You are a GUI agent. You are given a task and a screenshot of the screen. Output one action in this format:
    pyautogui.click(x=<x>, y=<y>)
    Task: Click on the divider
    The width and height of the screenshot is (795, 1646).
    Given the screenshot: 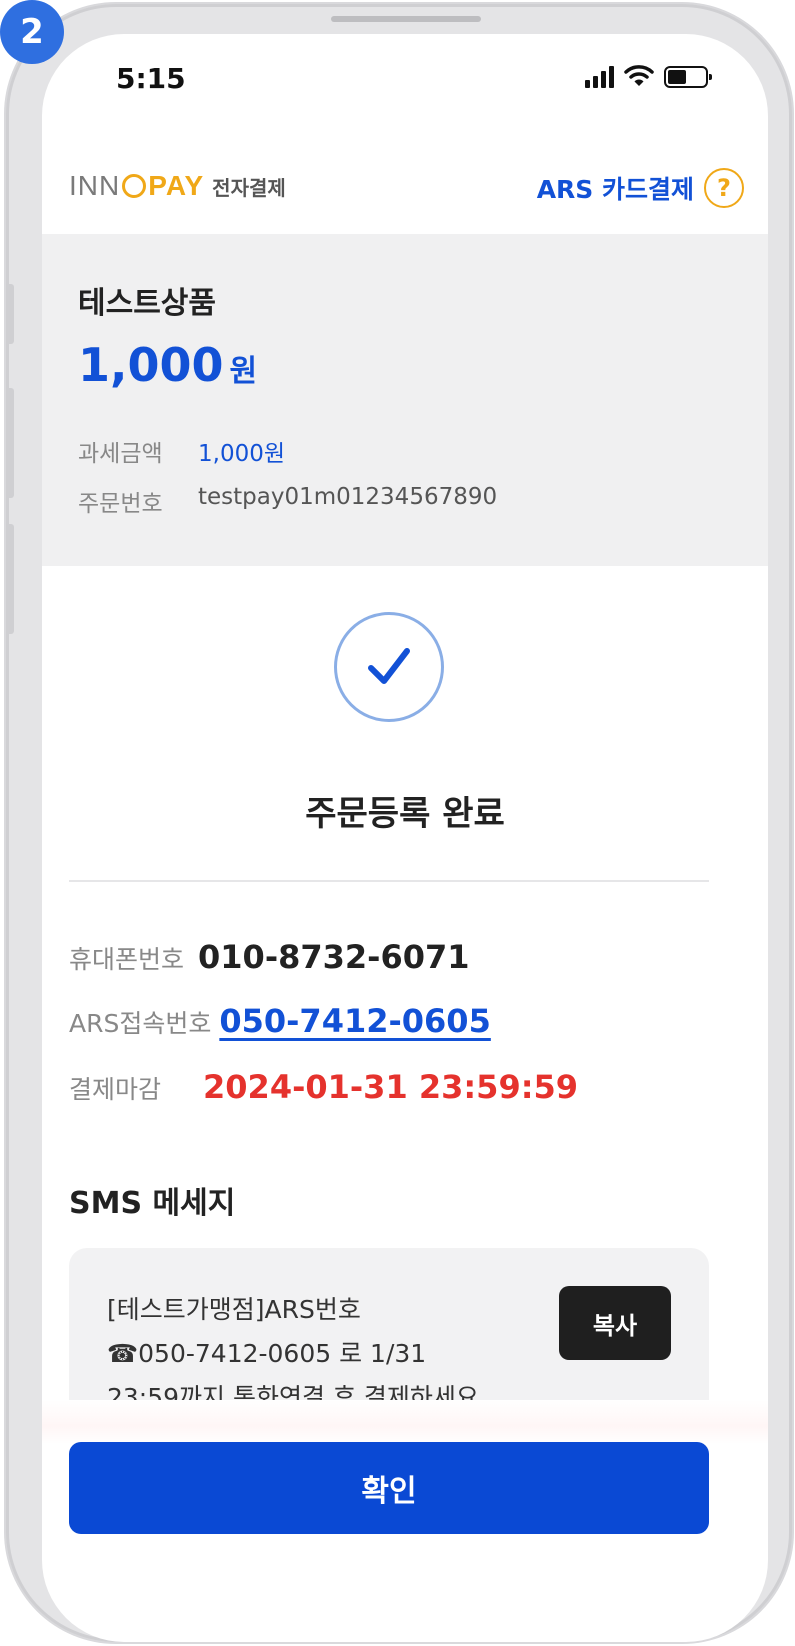 What is the action you would take?
    pyautogui.click(x=389, y=881)
    